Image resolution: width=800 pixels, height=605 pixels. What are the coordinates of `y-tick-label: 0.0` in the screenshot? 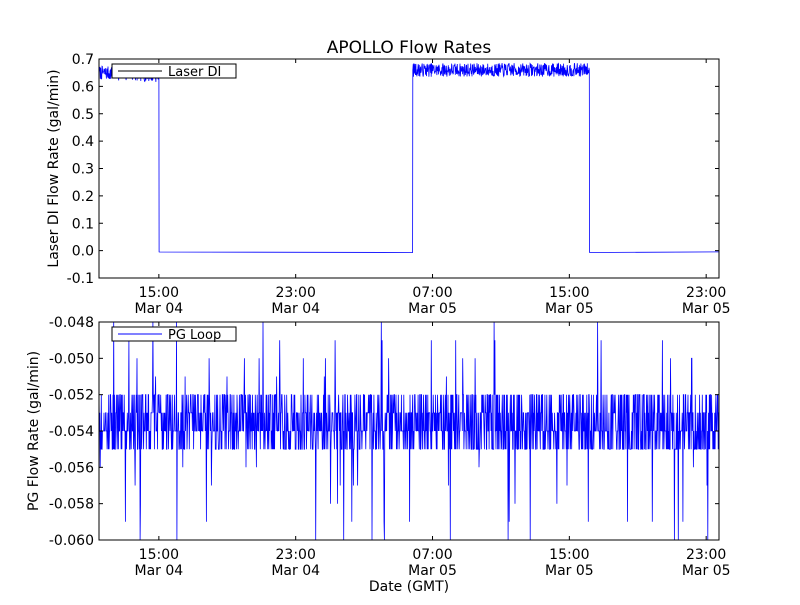 It's located at (83, 252).